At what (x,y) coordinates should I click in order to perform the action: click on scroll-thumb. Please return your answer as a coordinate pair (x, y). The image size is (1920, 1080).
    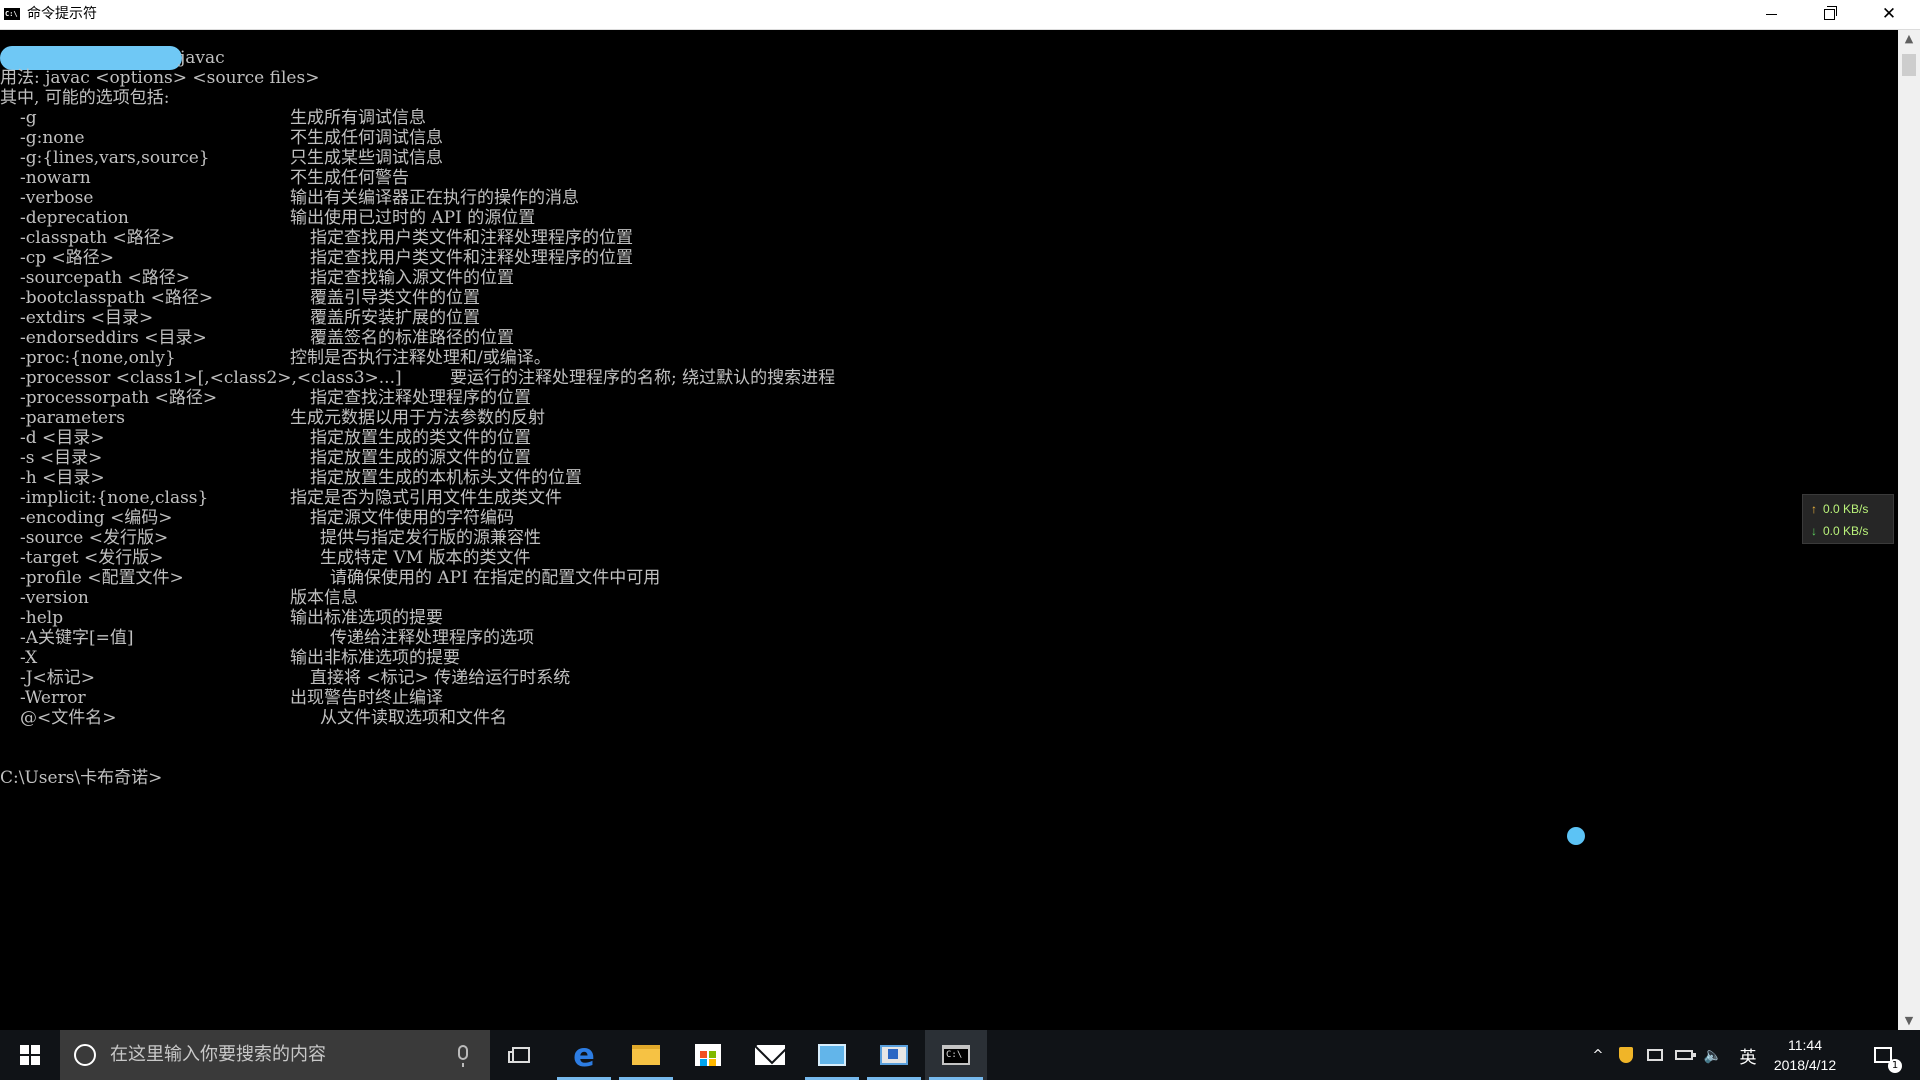
    Looking at the image, I should click on (1909, 65).